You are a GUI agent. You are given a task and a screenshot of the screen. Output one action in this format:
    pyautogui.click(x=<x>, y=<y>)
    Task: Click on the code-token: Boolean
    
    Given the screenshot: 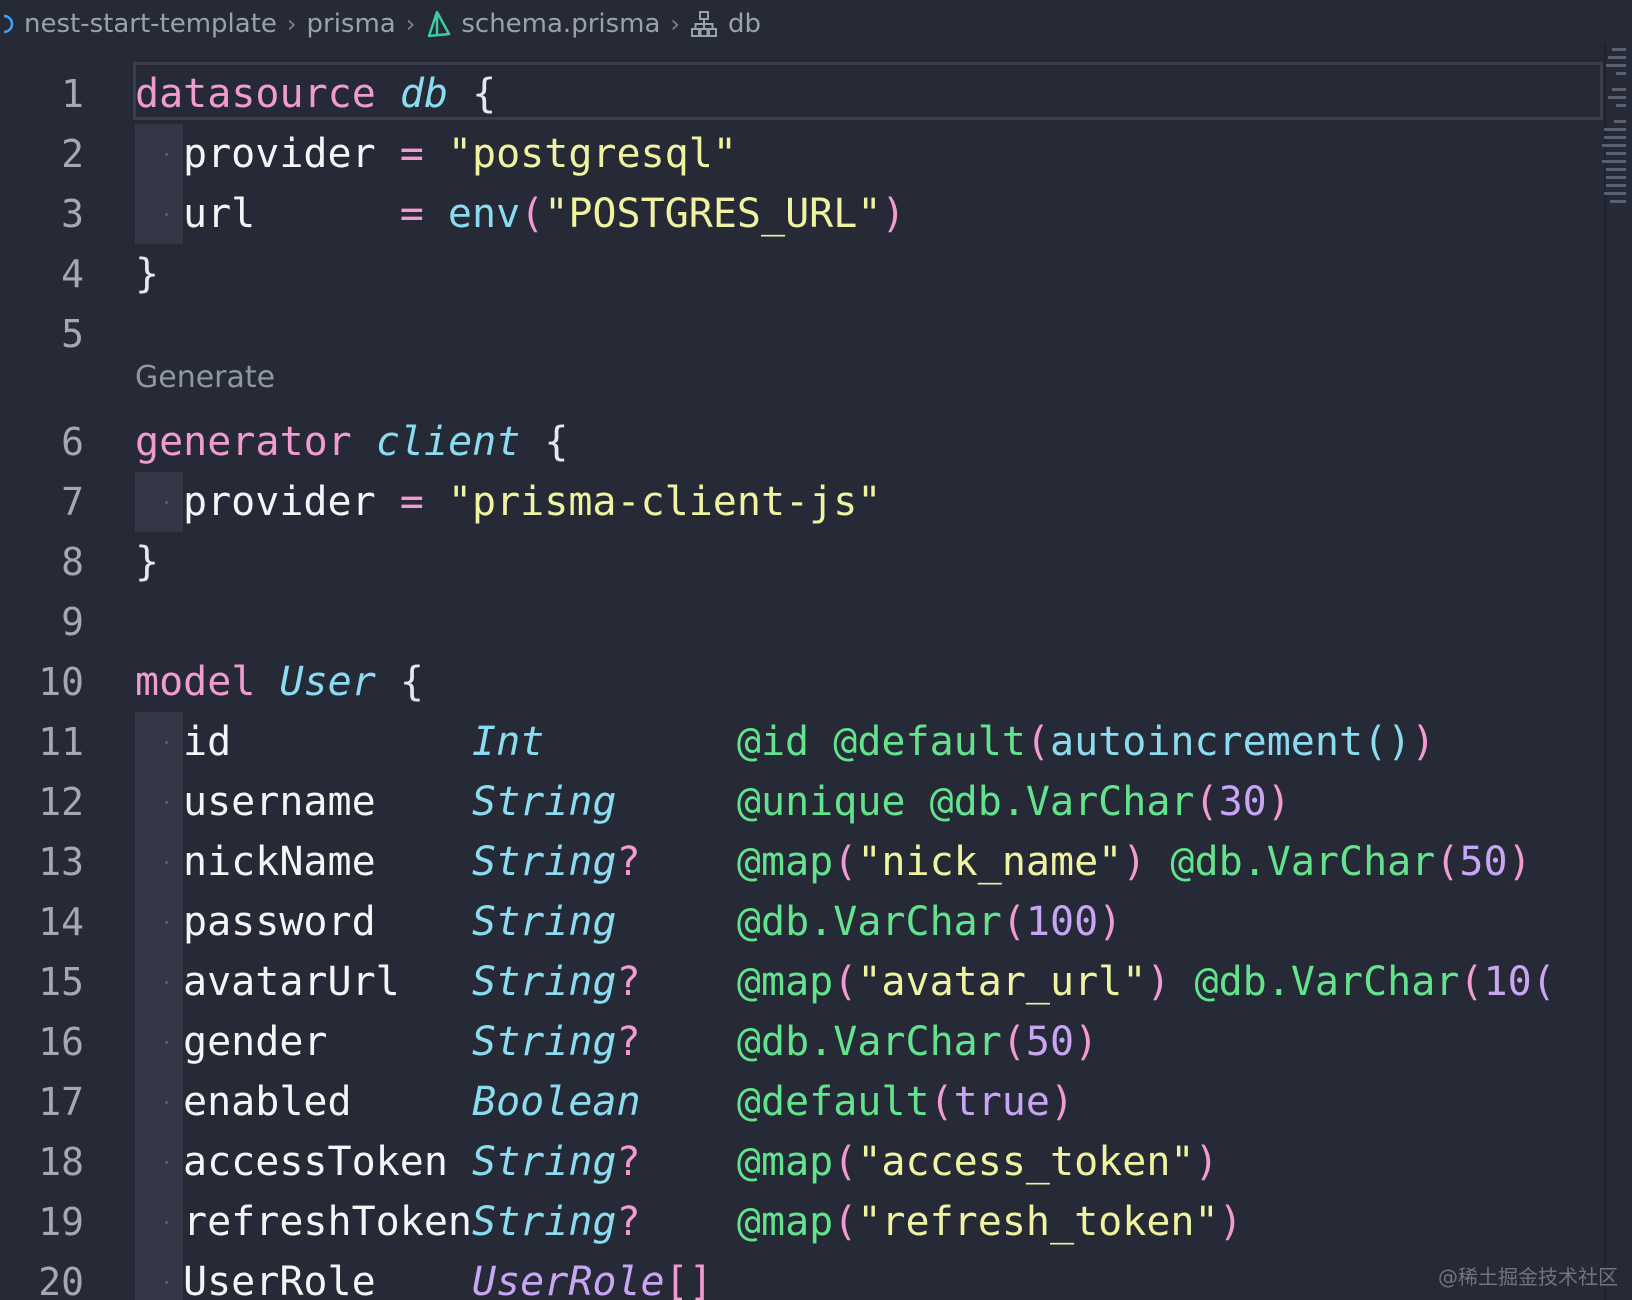 What is the action you would take?
    pyautogui.click(x=556, y=1102)
    